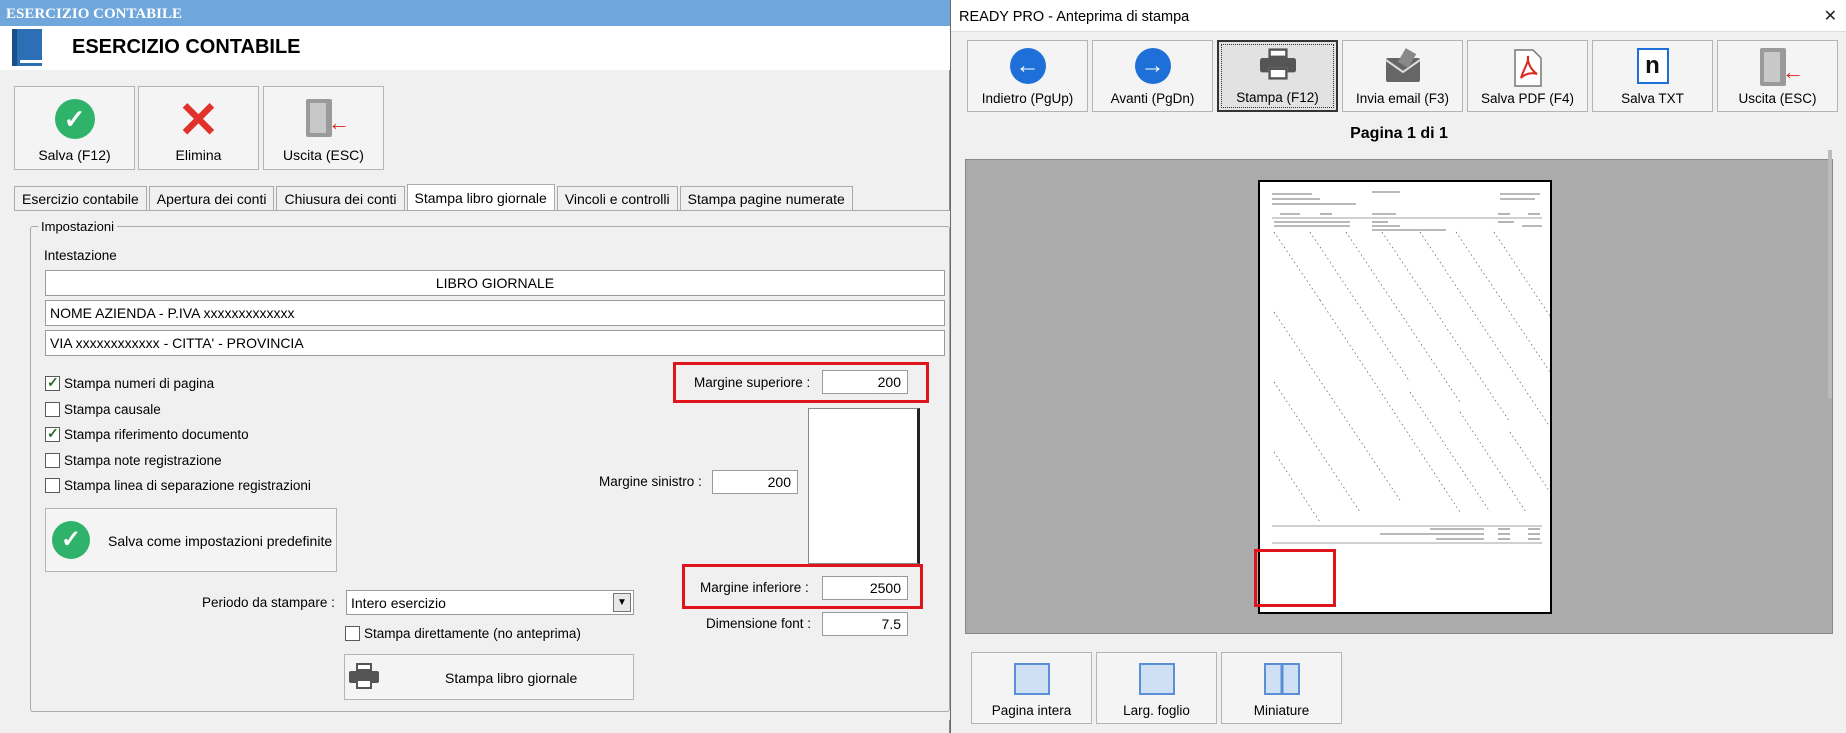 The image size is (1846, 733). I want to click on print-journal-button: Stampa libro giornale, so click(489, 677).